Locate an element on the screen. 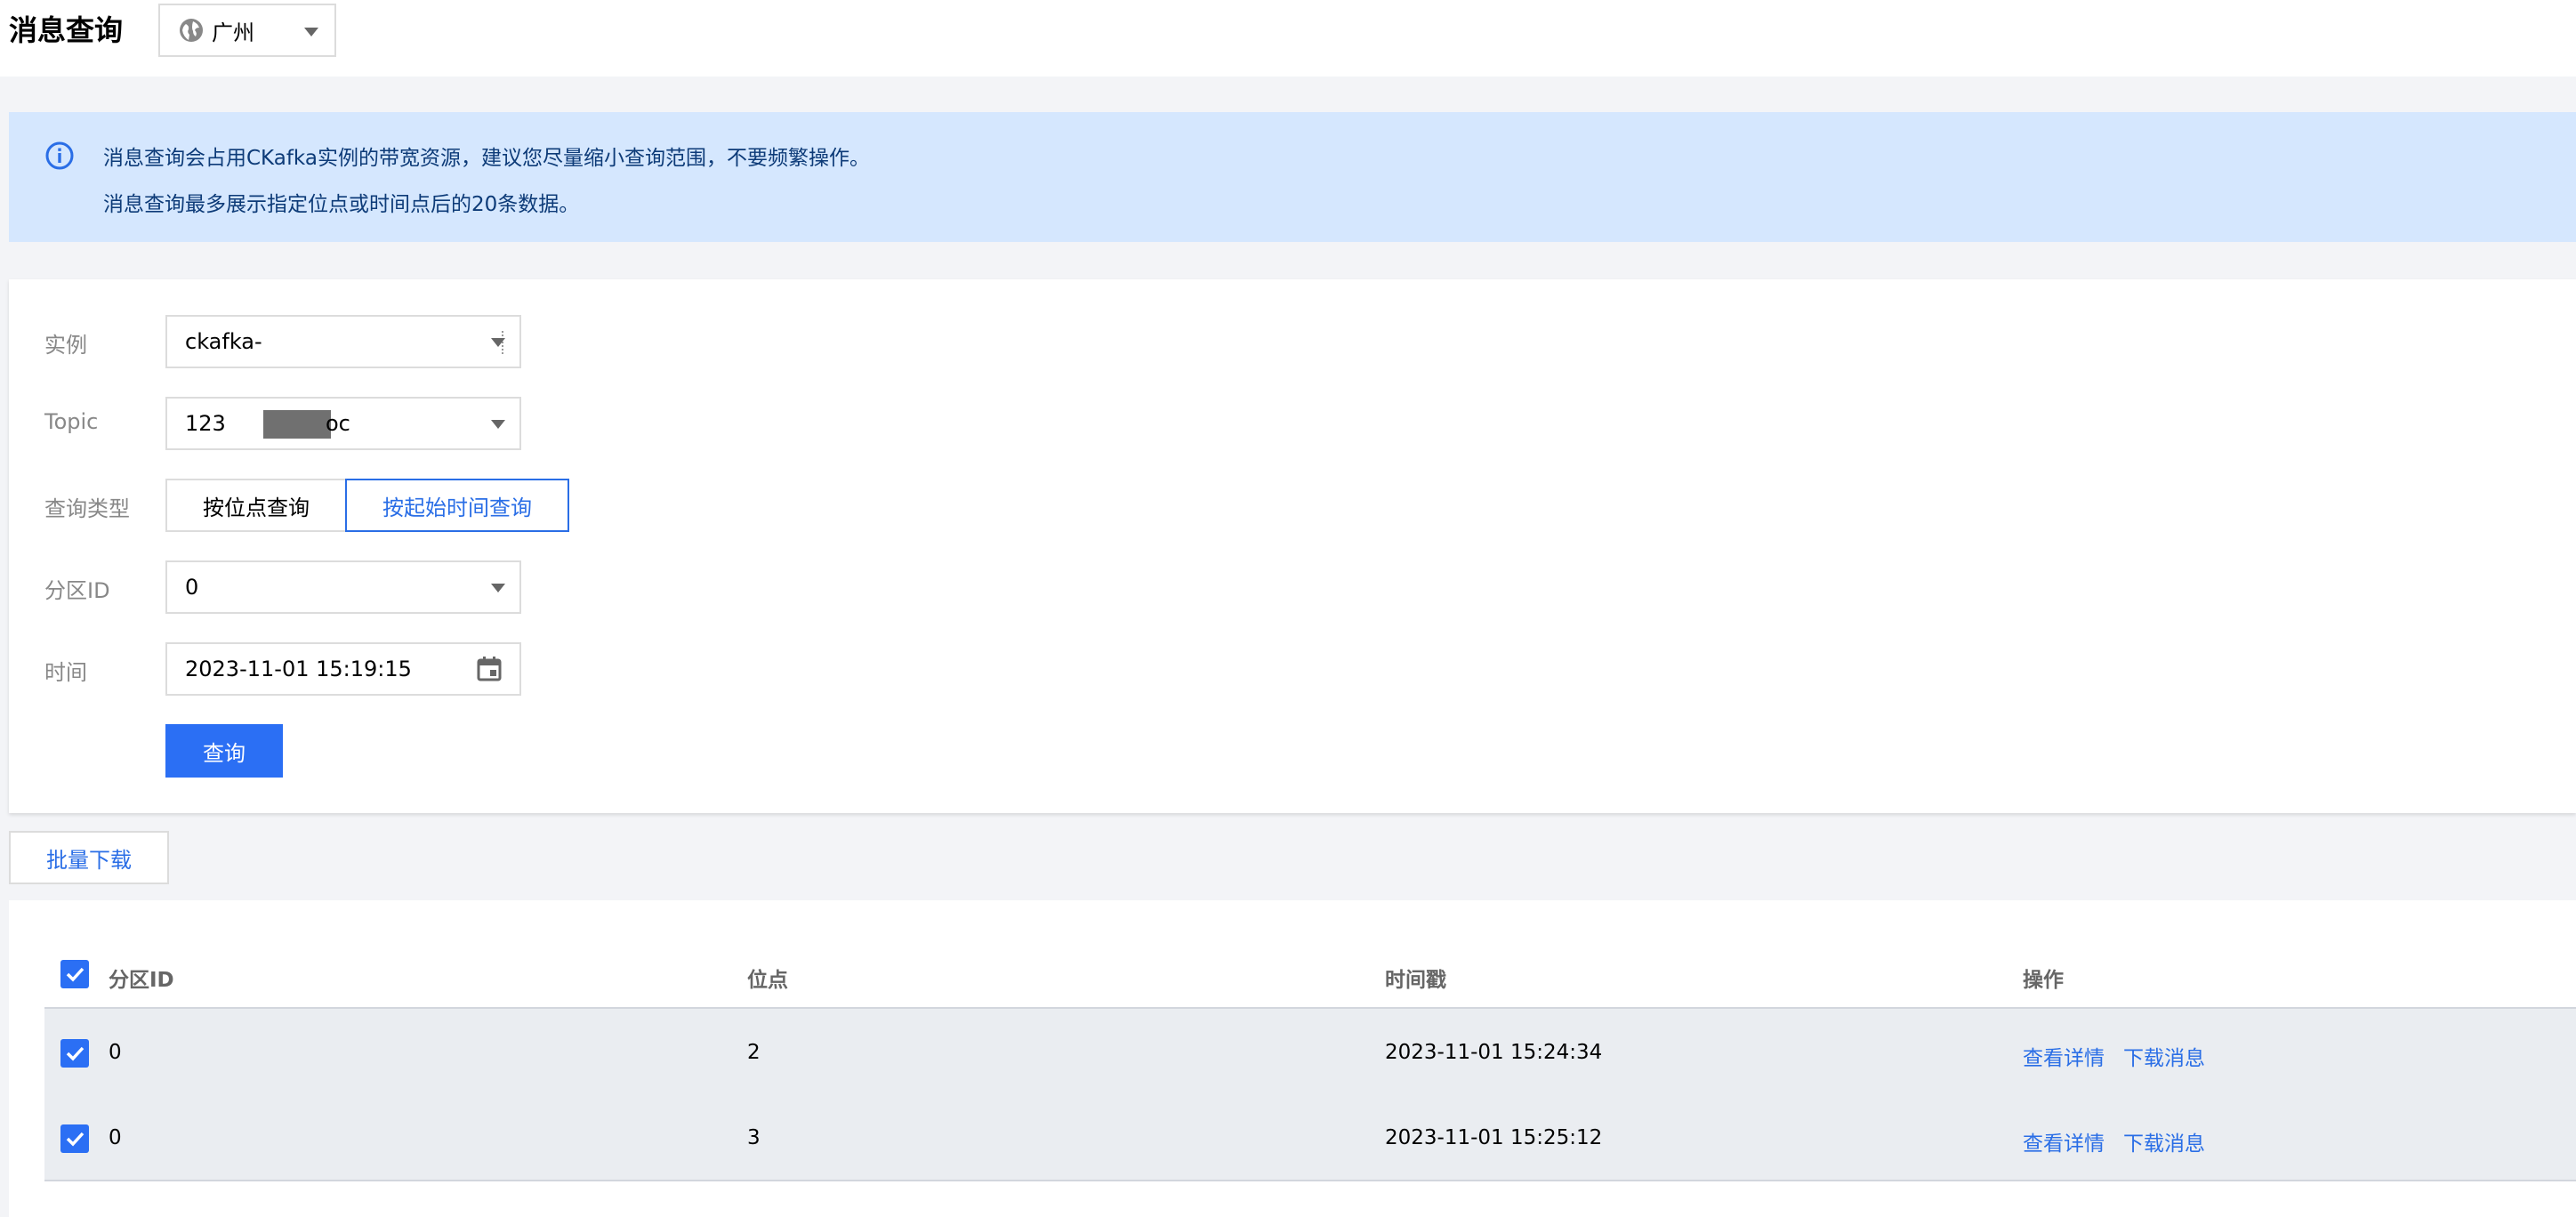 This screenshot has height=1217, width=2576. time-value: 2023-11-01 15:19:15 is located at coordinates (298, 669).